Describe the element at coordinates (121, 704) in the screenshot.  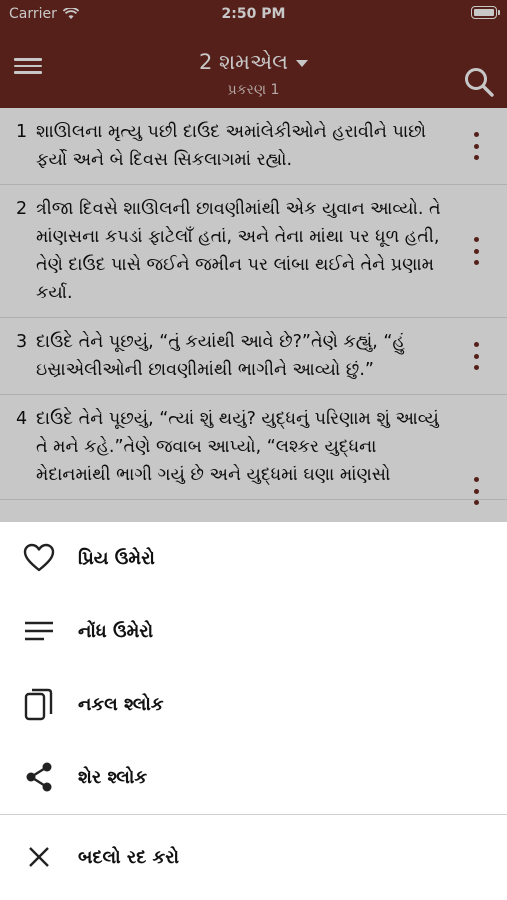
I see `copy-verse-label: નકલ શ્લોક` at that location.